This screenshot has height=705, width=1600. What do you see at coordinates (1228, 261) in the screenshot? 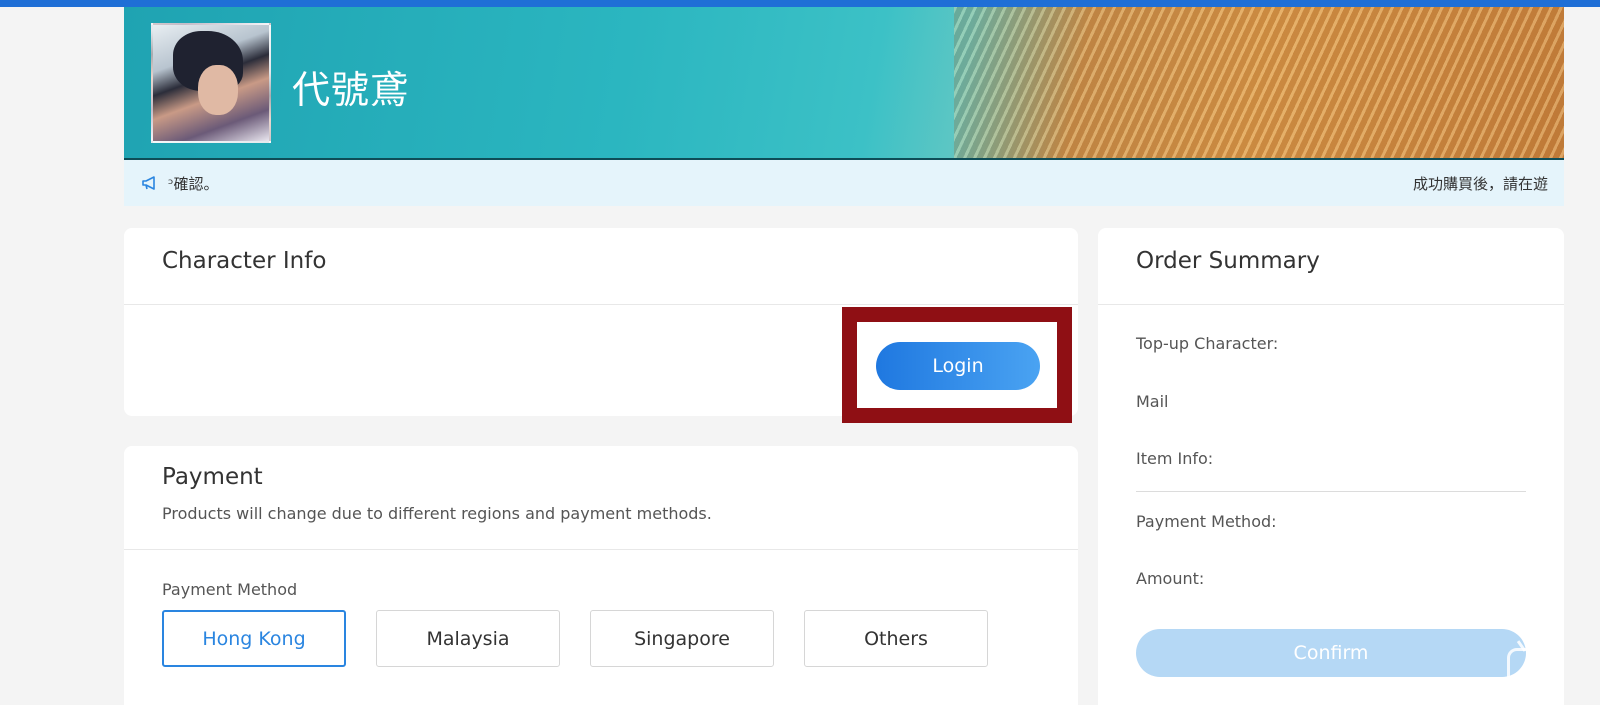
I see `order-summary-title: Order Summary` at bounding box center [1228, 261].